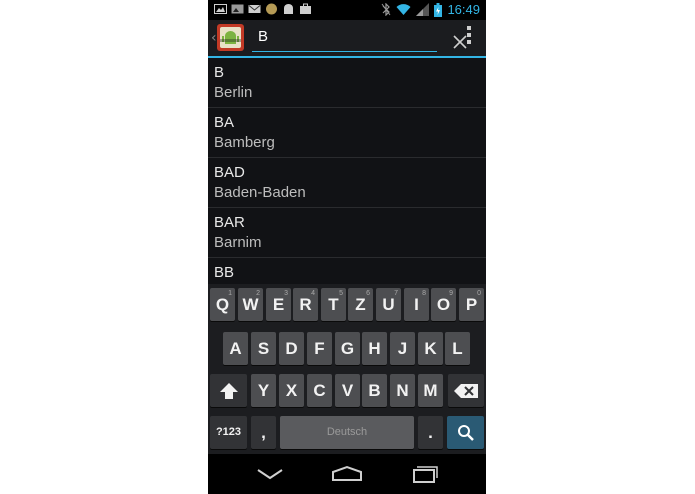 This screenshot has width=695, height=494. I want to click on key-d: D, so click(291, 348).